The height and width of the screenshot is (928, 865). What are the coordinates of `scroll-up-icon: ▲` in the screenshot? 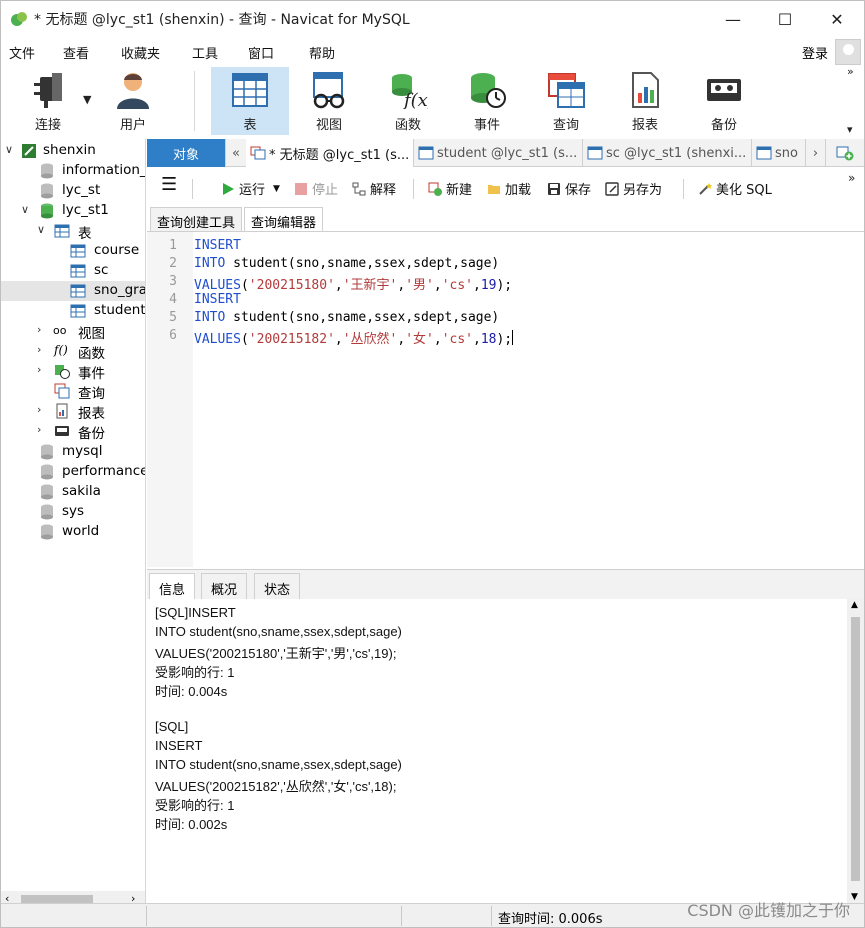 It's located at (854, 605).